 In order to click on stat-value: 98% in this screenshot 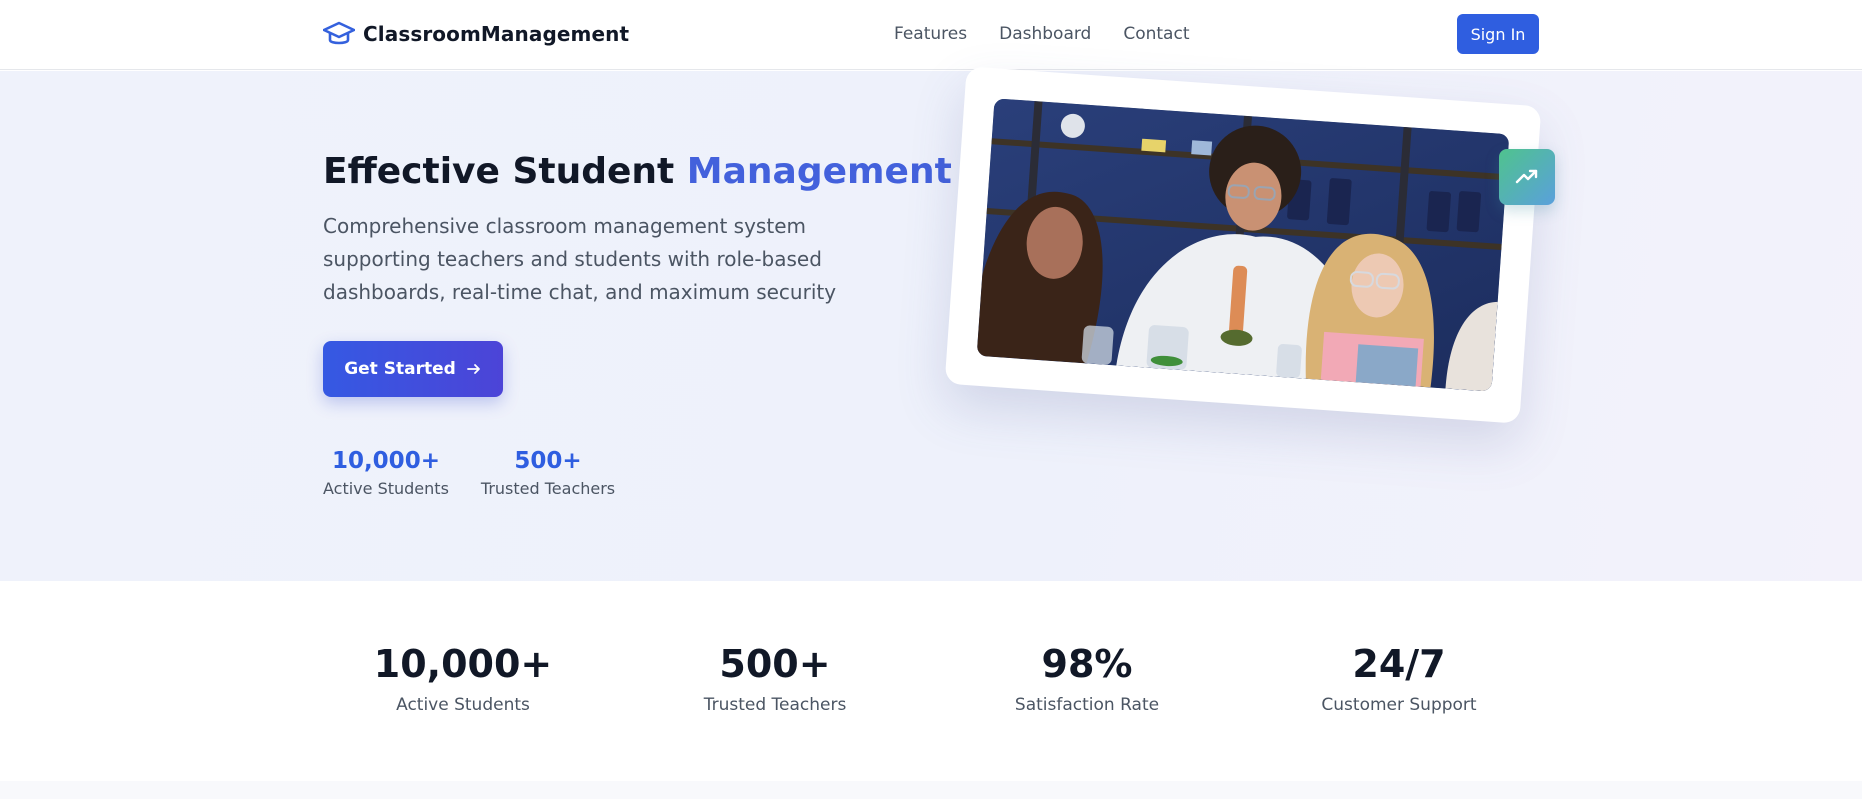, I will do `click(1087, 664)`.